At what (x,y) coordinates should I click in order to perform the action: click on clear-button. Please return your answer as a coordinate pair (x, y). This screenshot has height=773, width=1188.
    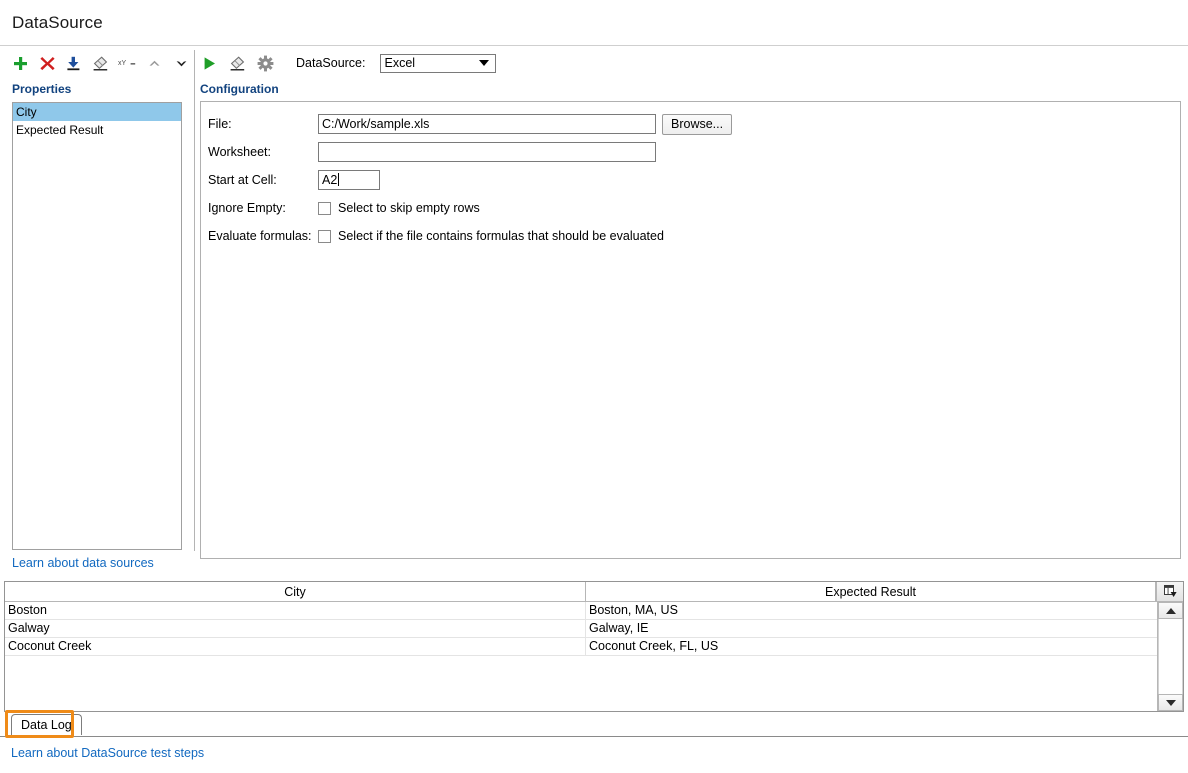
    Looking at the image, I should click on (237, 63).